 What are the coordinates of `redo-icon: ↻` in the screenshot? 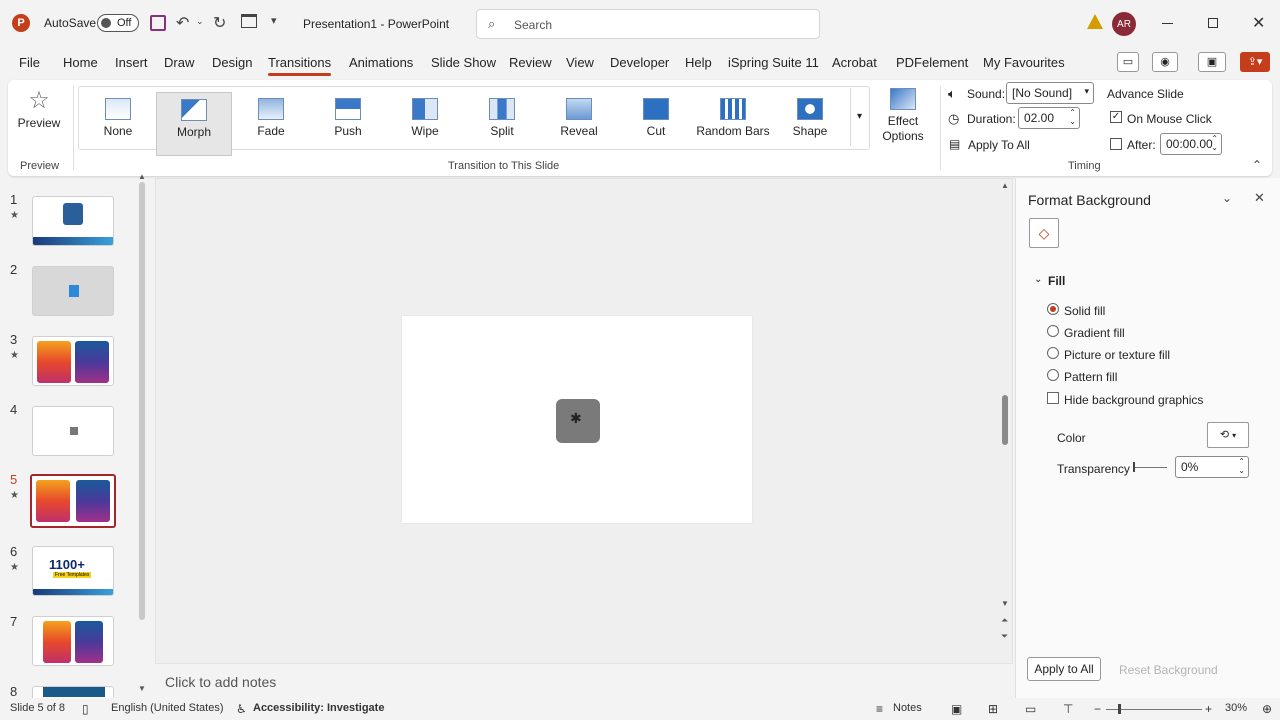 It's located at (219, 23).